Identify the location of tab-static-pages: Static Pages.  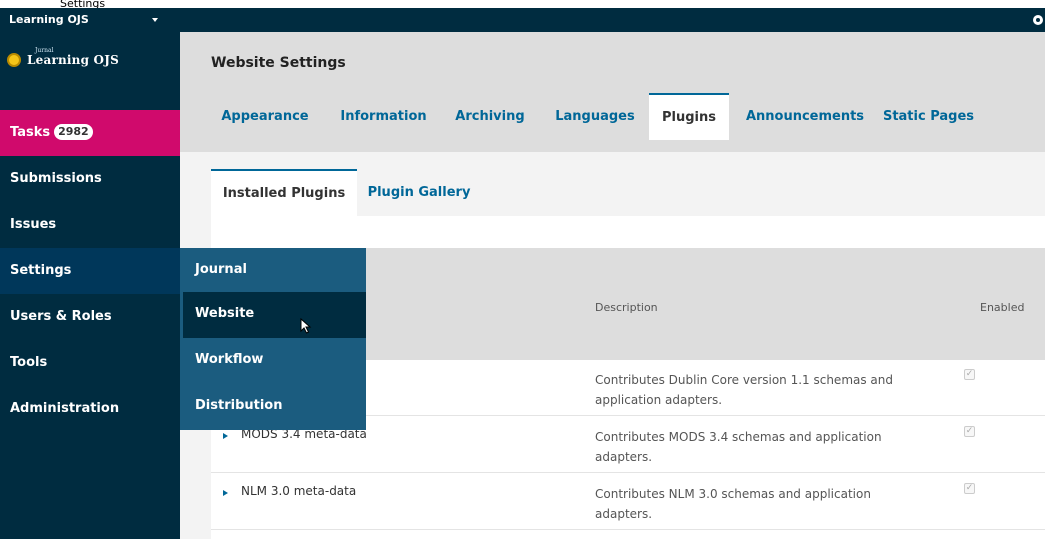
(928, 116).